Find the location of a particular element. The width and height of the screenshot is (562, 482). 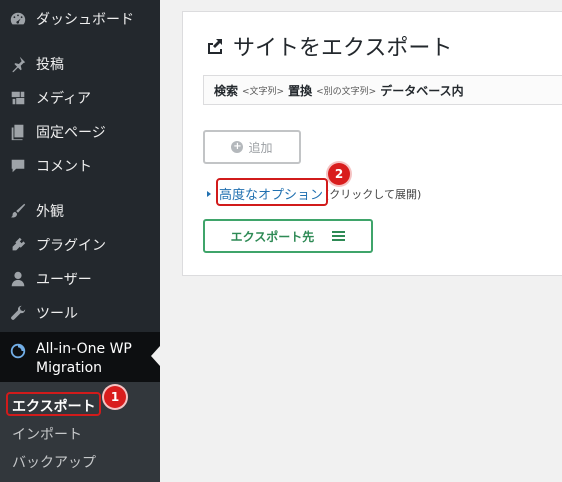

media-icon is located at coordinates (18, 98).